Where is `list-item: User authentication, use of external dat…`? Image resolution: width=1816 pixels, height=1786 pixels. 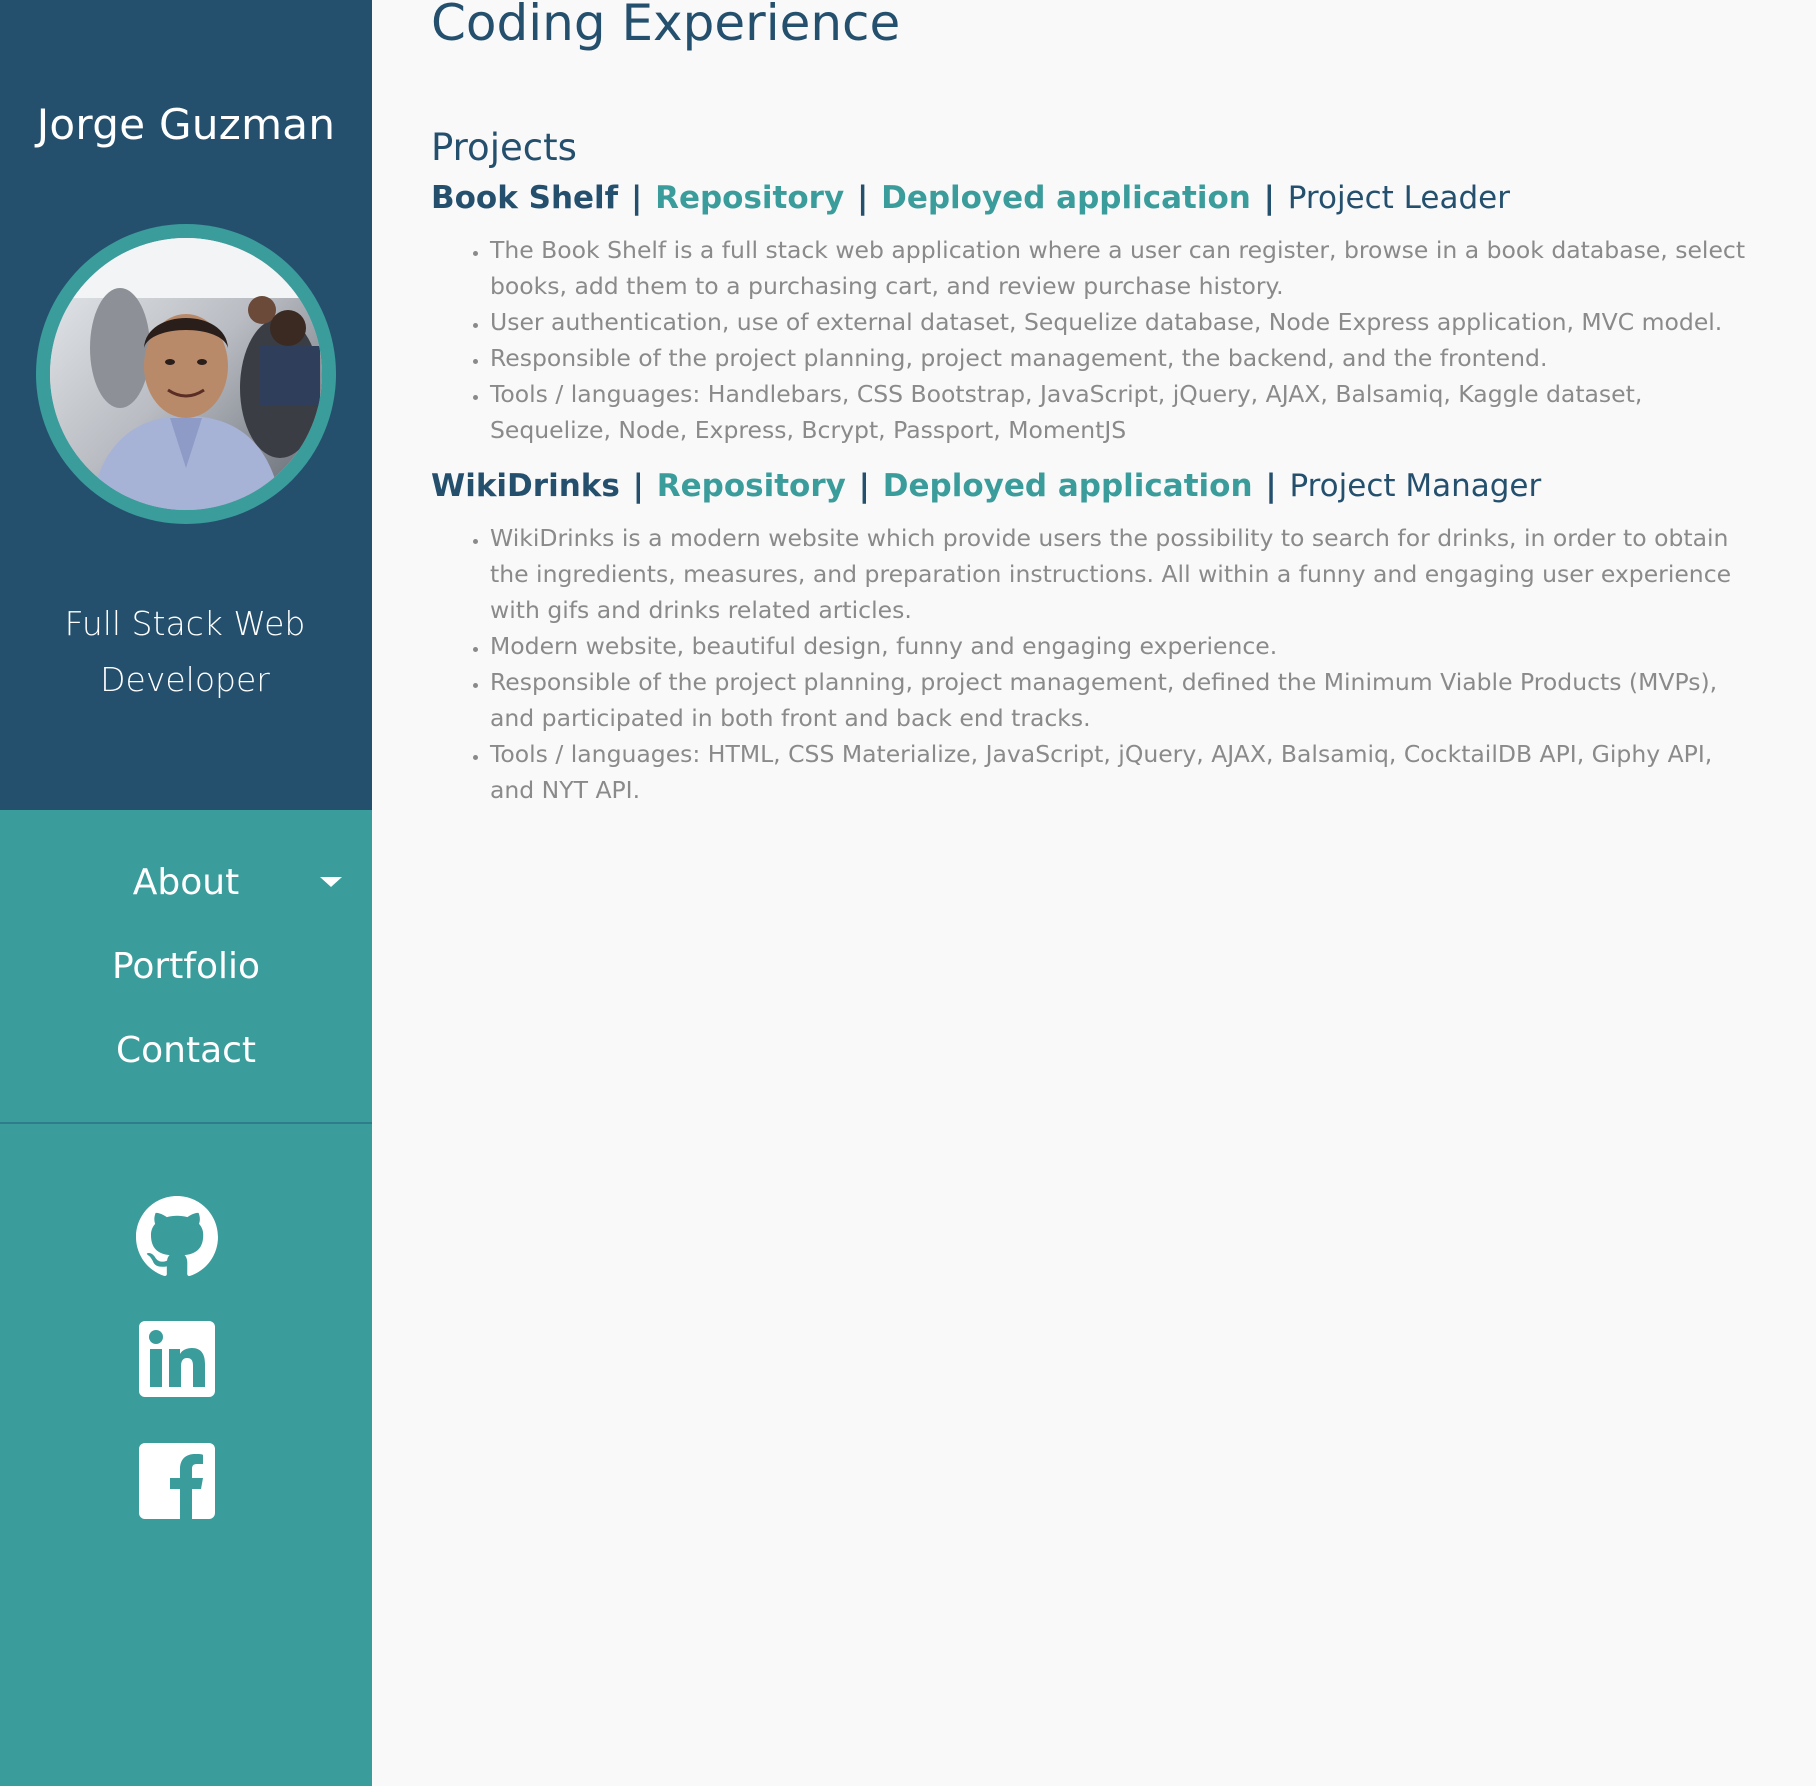
list-item: User authentication, use of external dat… is located at coordinates (1125, 322).